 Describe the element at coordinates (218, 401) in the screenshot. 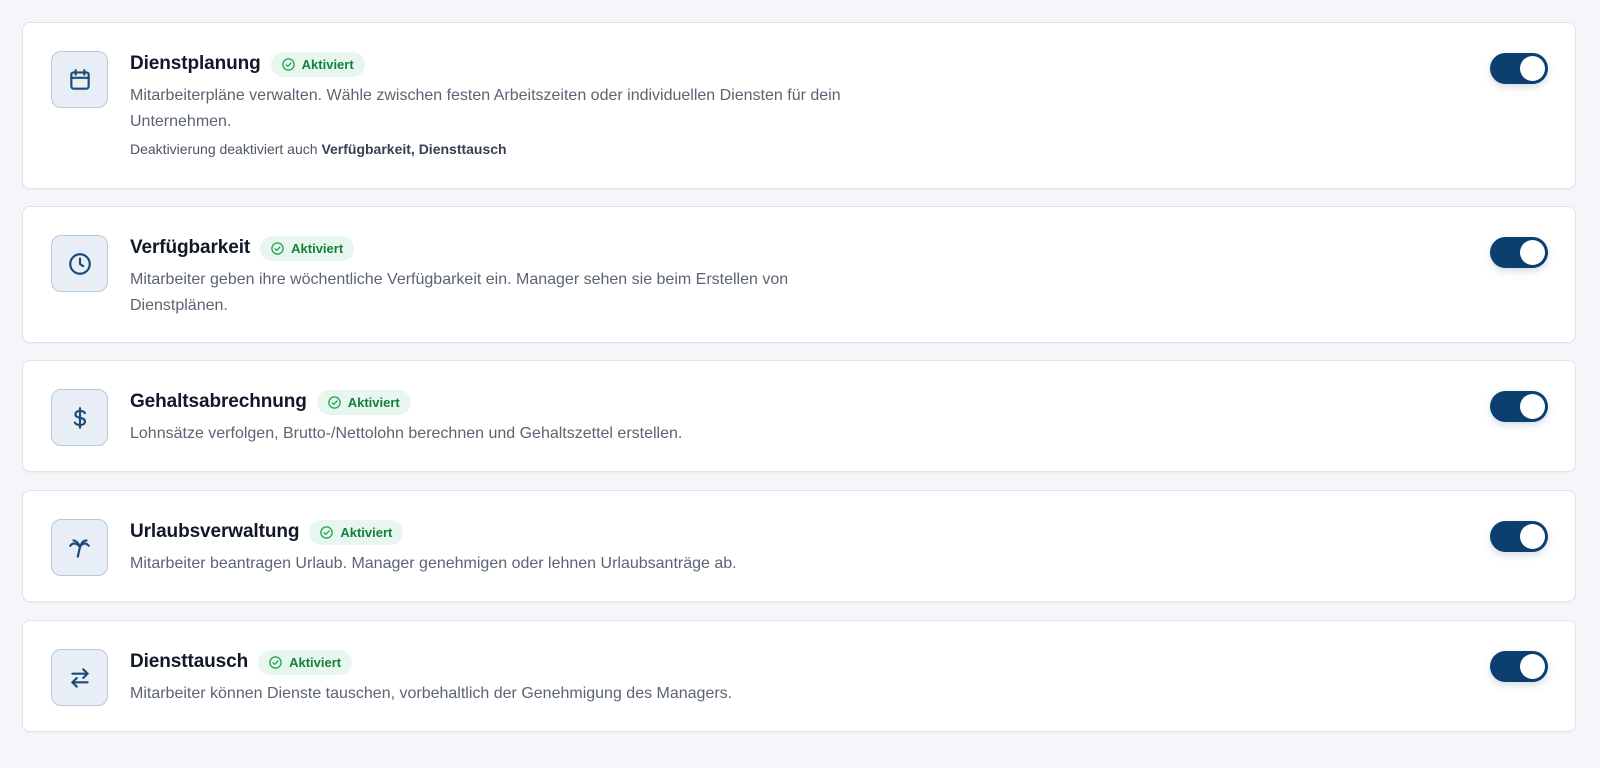

I see `feature-title: Gehaltsabrechnung` at that location.